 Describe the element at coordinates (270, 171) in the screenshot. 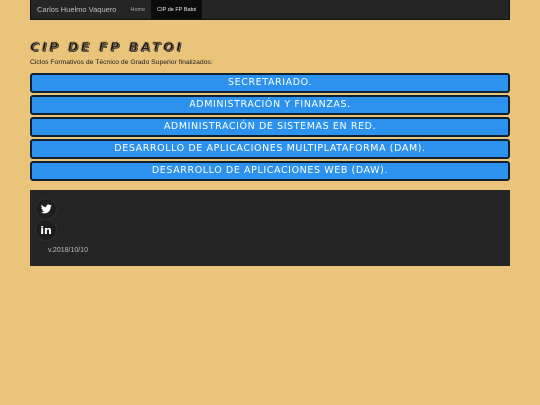

I see `cycle-button-daw: DESARROLLO DE APLICACIONES WEB (DAW).` at that location.